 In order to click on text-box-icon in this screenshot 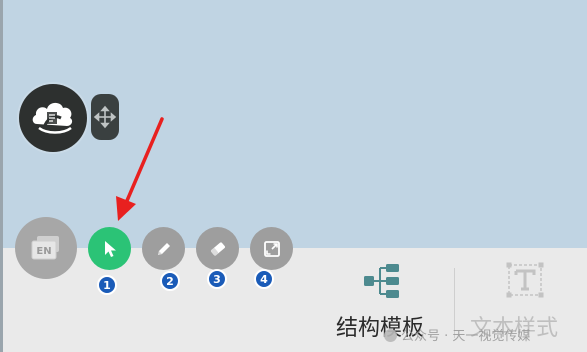, I will do `click(525, 280)`.